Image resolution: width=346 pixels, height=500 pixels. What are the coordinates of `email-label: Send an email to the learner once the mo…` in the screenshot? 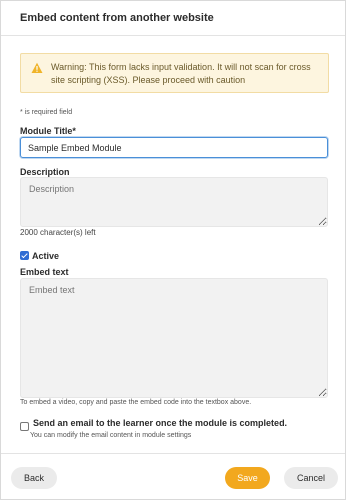 It's located at (160, 423).